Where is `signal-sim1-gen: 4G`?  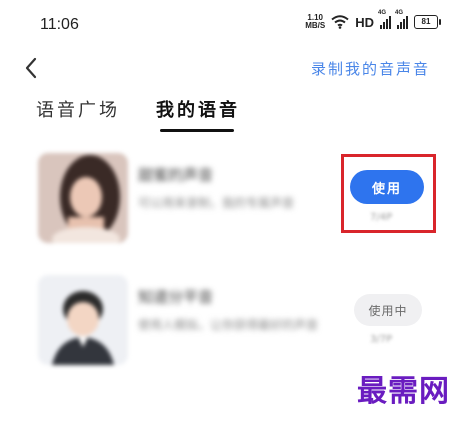
signal-sim1-gen: 4G is located at coordinates (382, 13).